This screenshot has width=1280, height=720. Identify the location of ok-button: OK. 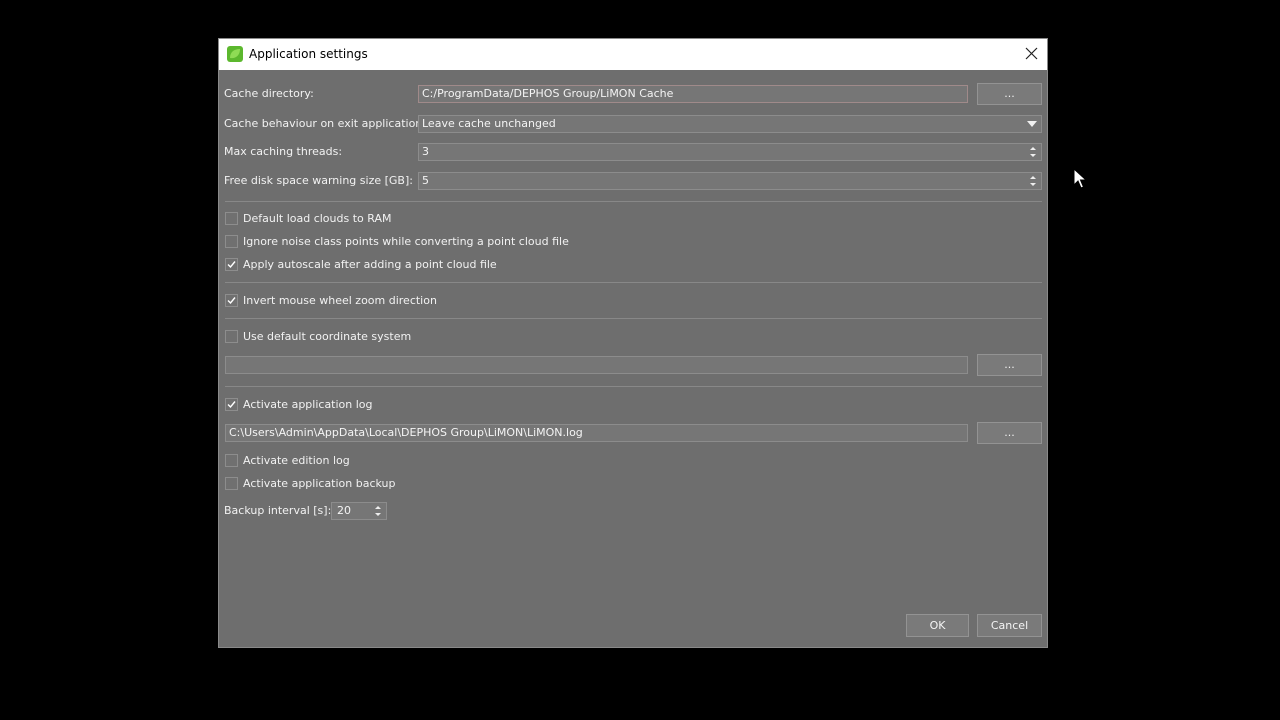
(937, 625).